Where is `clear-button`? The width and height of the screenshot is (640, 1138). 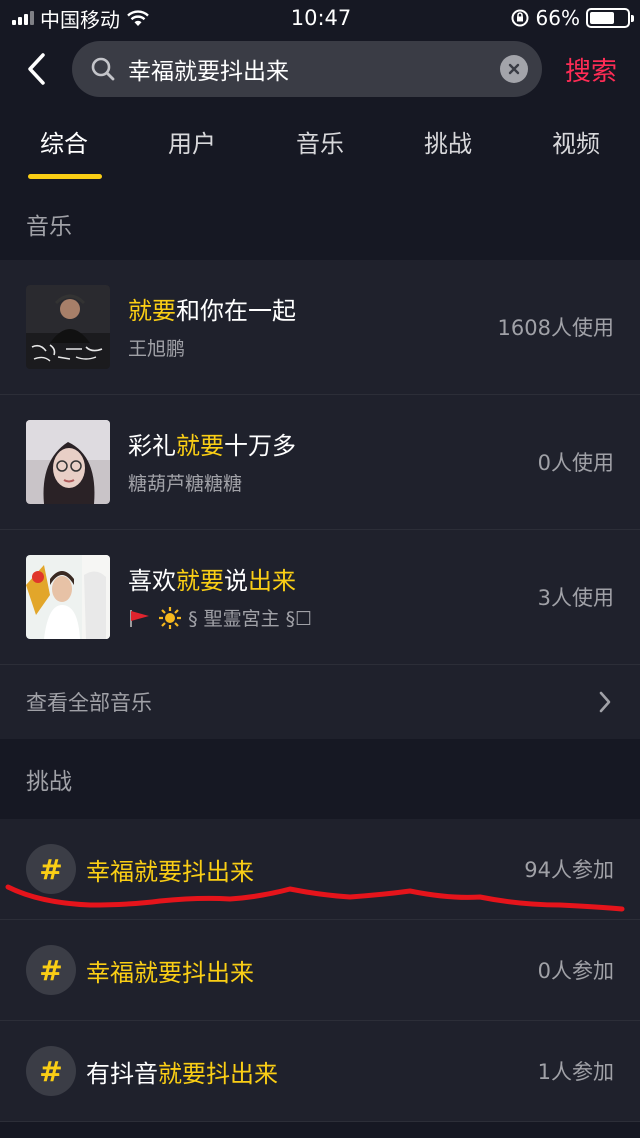 clear-button is located at coordinates (514, 69).